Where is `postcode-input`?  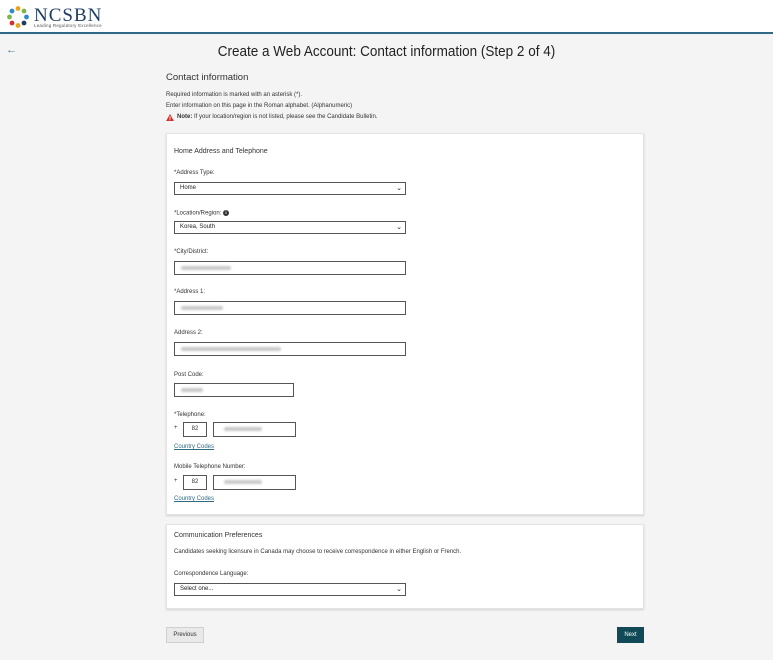 postcode-input is located at coordinates (234, 390).